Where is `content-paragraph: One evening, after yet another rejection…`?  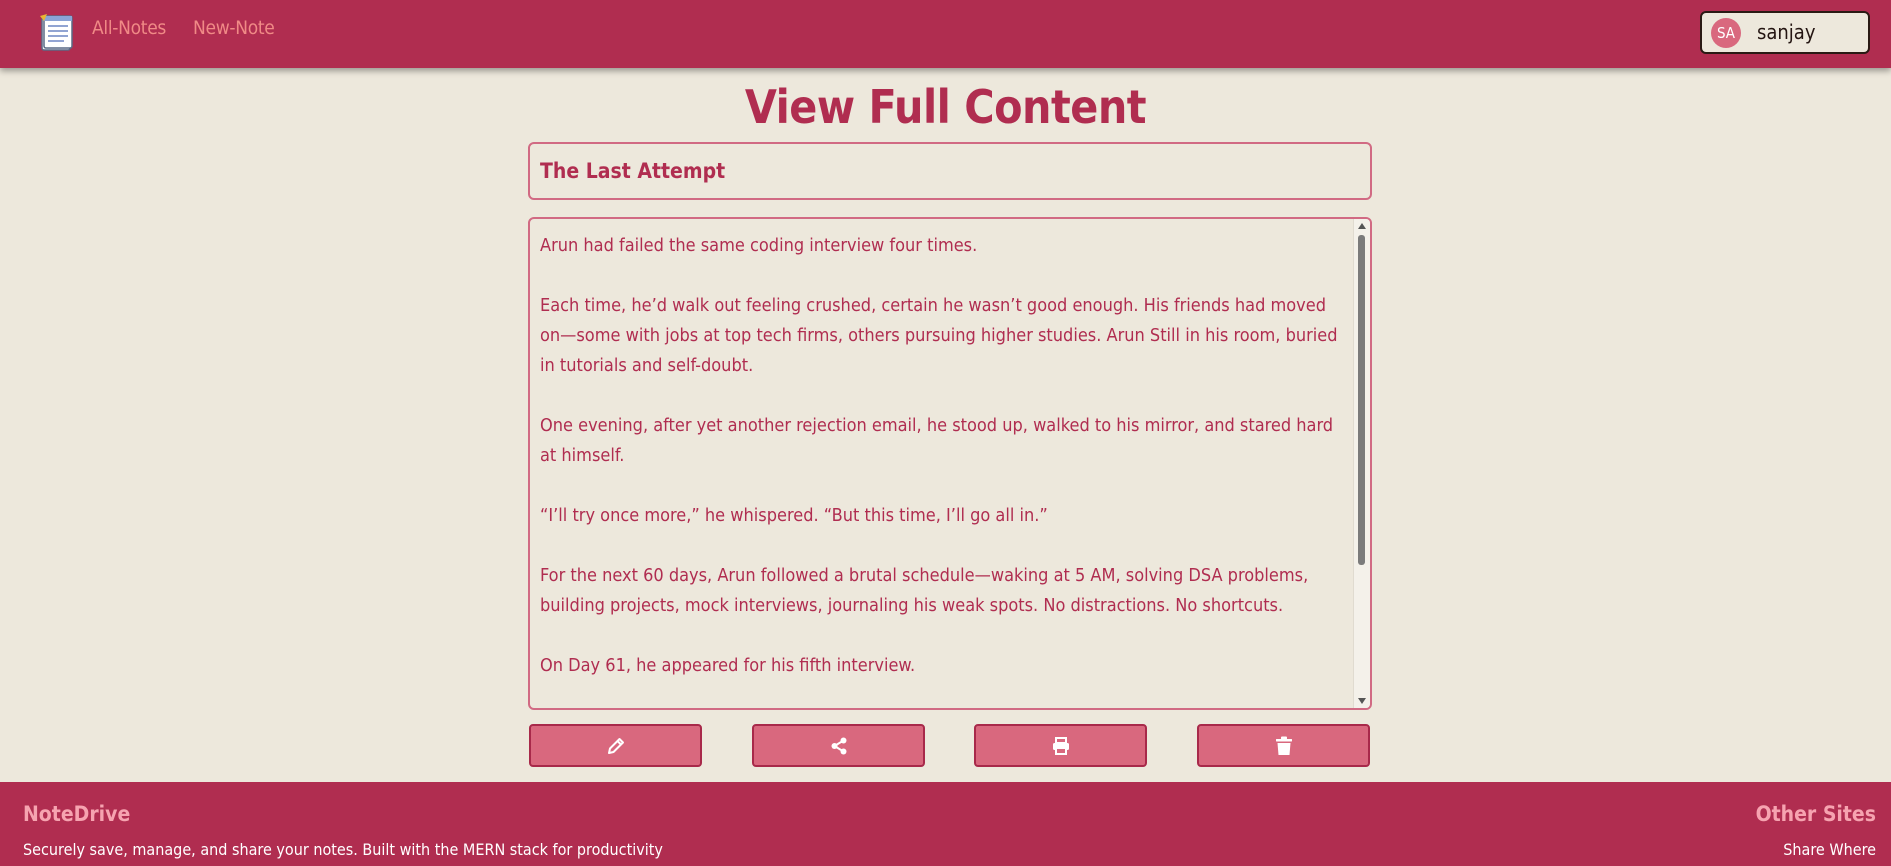
content-paragraph: One evening, after yet another rejection… is located at coordinates (937, 440).